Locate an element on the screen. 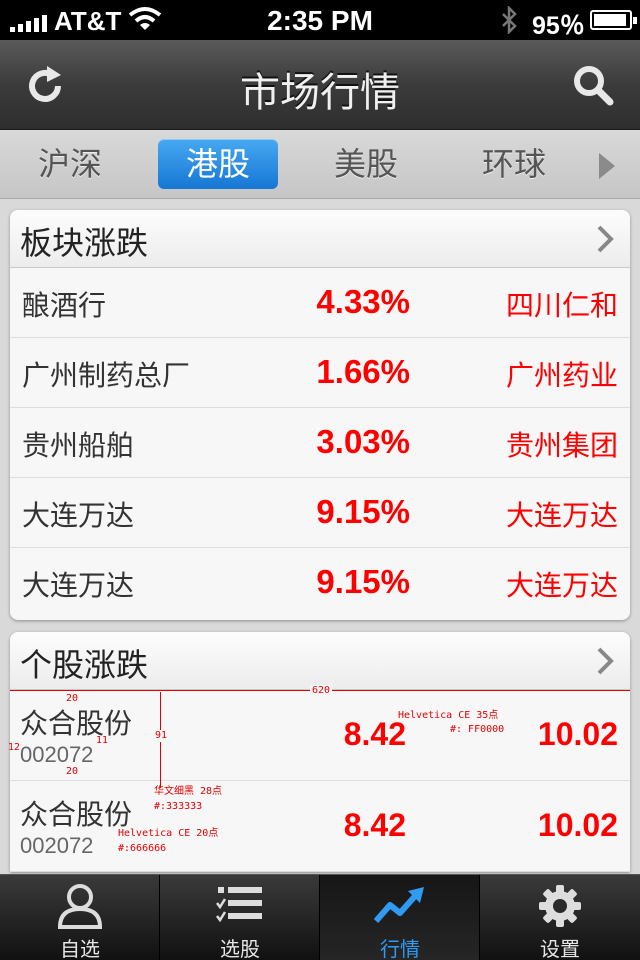 The width and height of the screenshot is (640, 960). name-font-annotation: 华文细黑 28点 is located at coordinates (188, 791).